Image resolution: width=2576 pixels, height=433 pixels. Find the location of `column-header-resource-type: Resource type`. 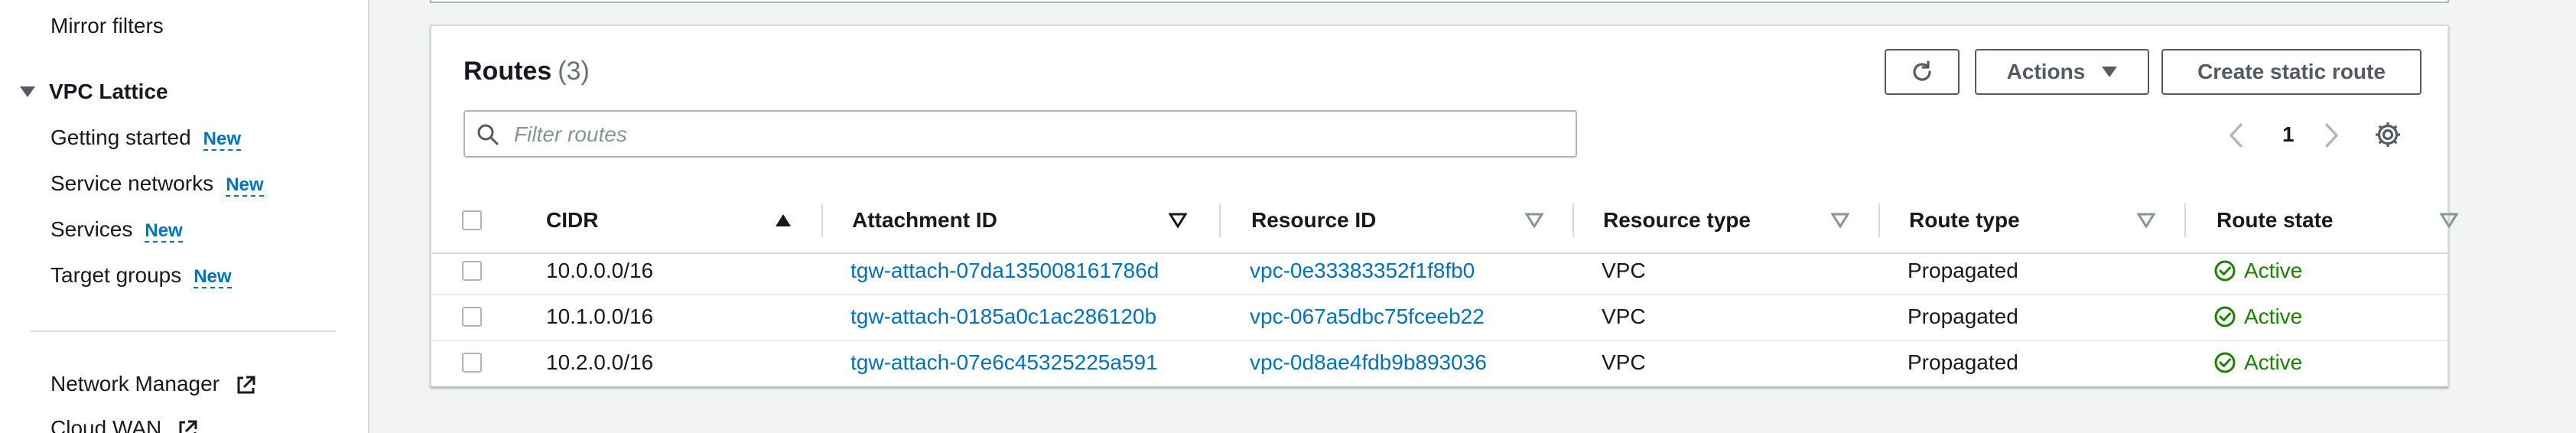

column-header-resource-type: Resource type is located at coordinates (1677, 220).